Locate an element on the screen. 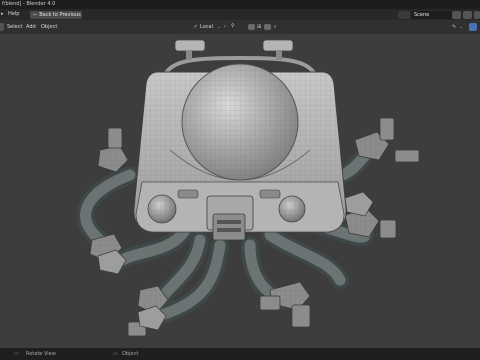 This screenshot has width=480, height=360. back-to-previous-label: Back to Previous is located at coordinates (60, 14).